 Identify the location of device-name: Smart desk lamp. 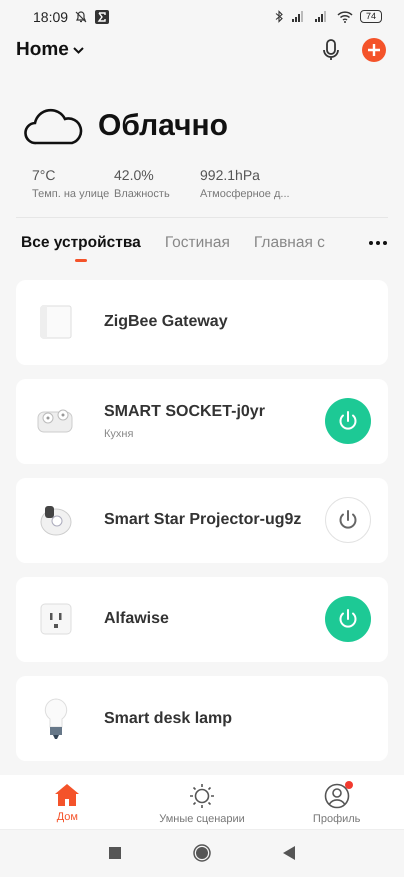
(169, 719).